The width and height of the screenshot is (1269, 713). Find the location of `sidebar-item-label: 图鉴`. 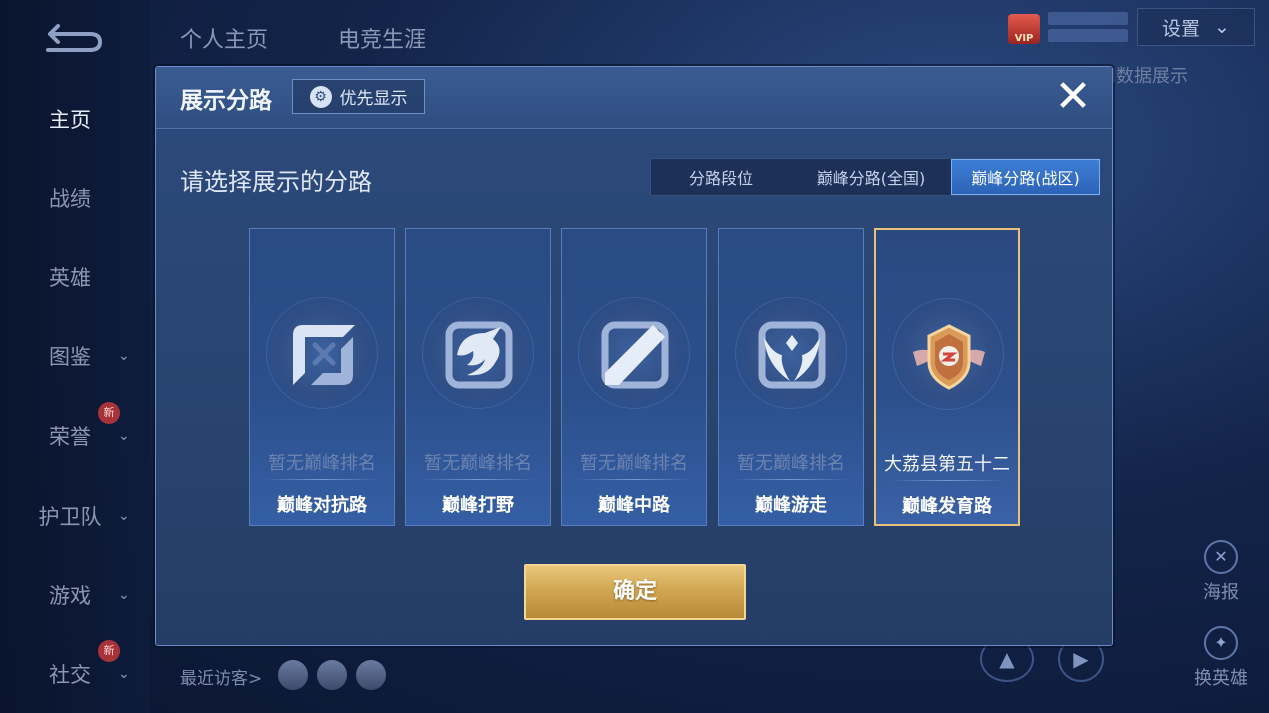

sidebar-item-label: 图鉴 is located at coordinates (70, 357).